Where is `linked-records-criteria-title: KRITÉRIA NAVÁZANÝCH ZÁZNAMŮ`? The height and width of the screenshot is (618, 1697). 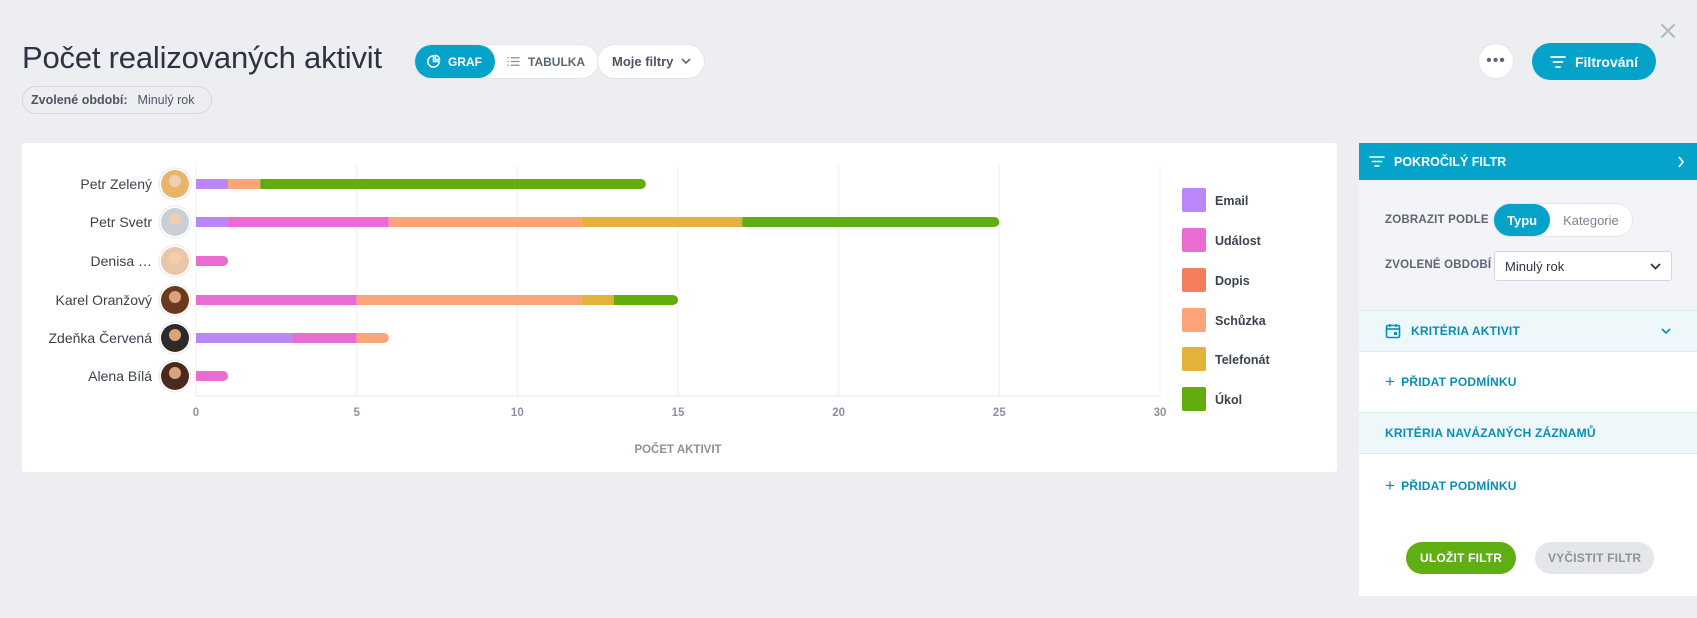 linked-records-criteria-title: KRITÉRIA NAVÁZANÝCH ZÁZNAMŮ is located at coordinates (1490, 433).